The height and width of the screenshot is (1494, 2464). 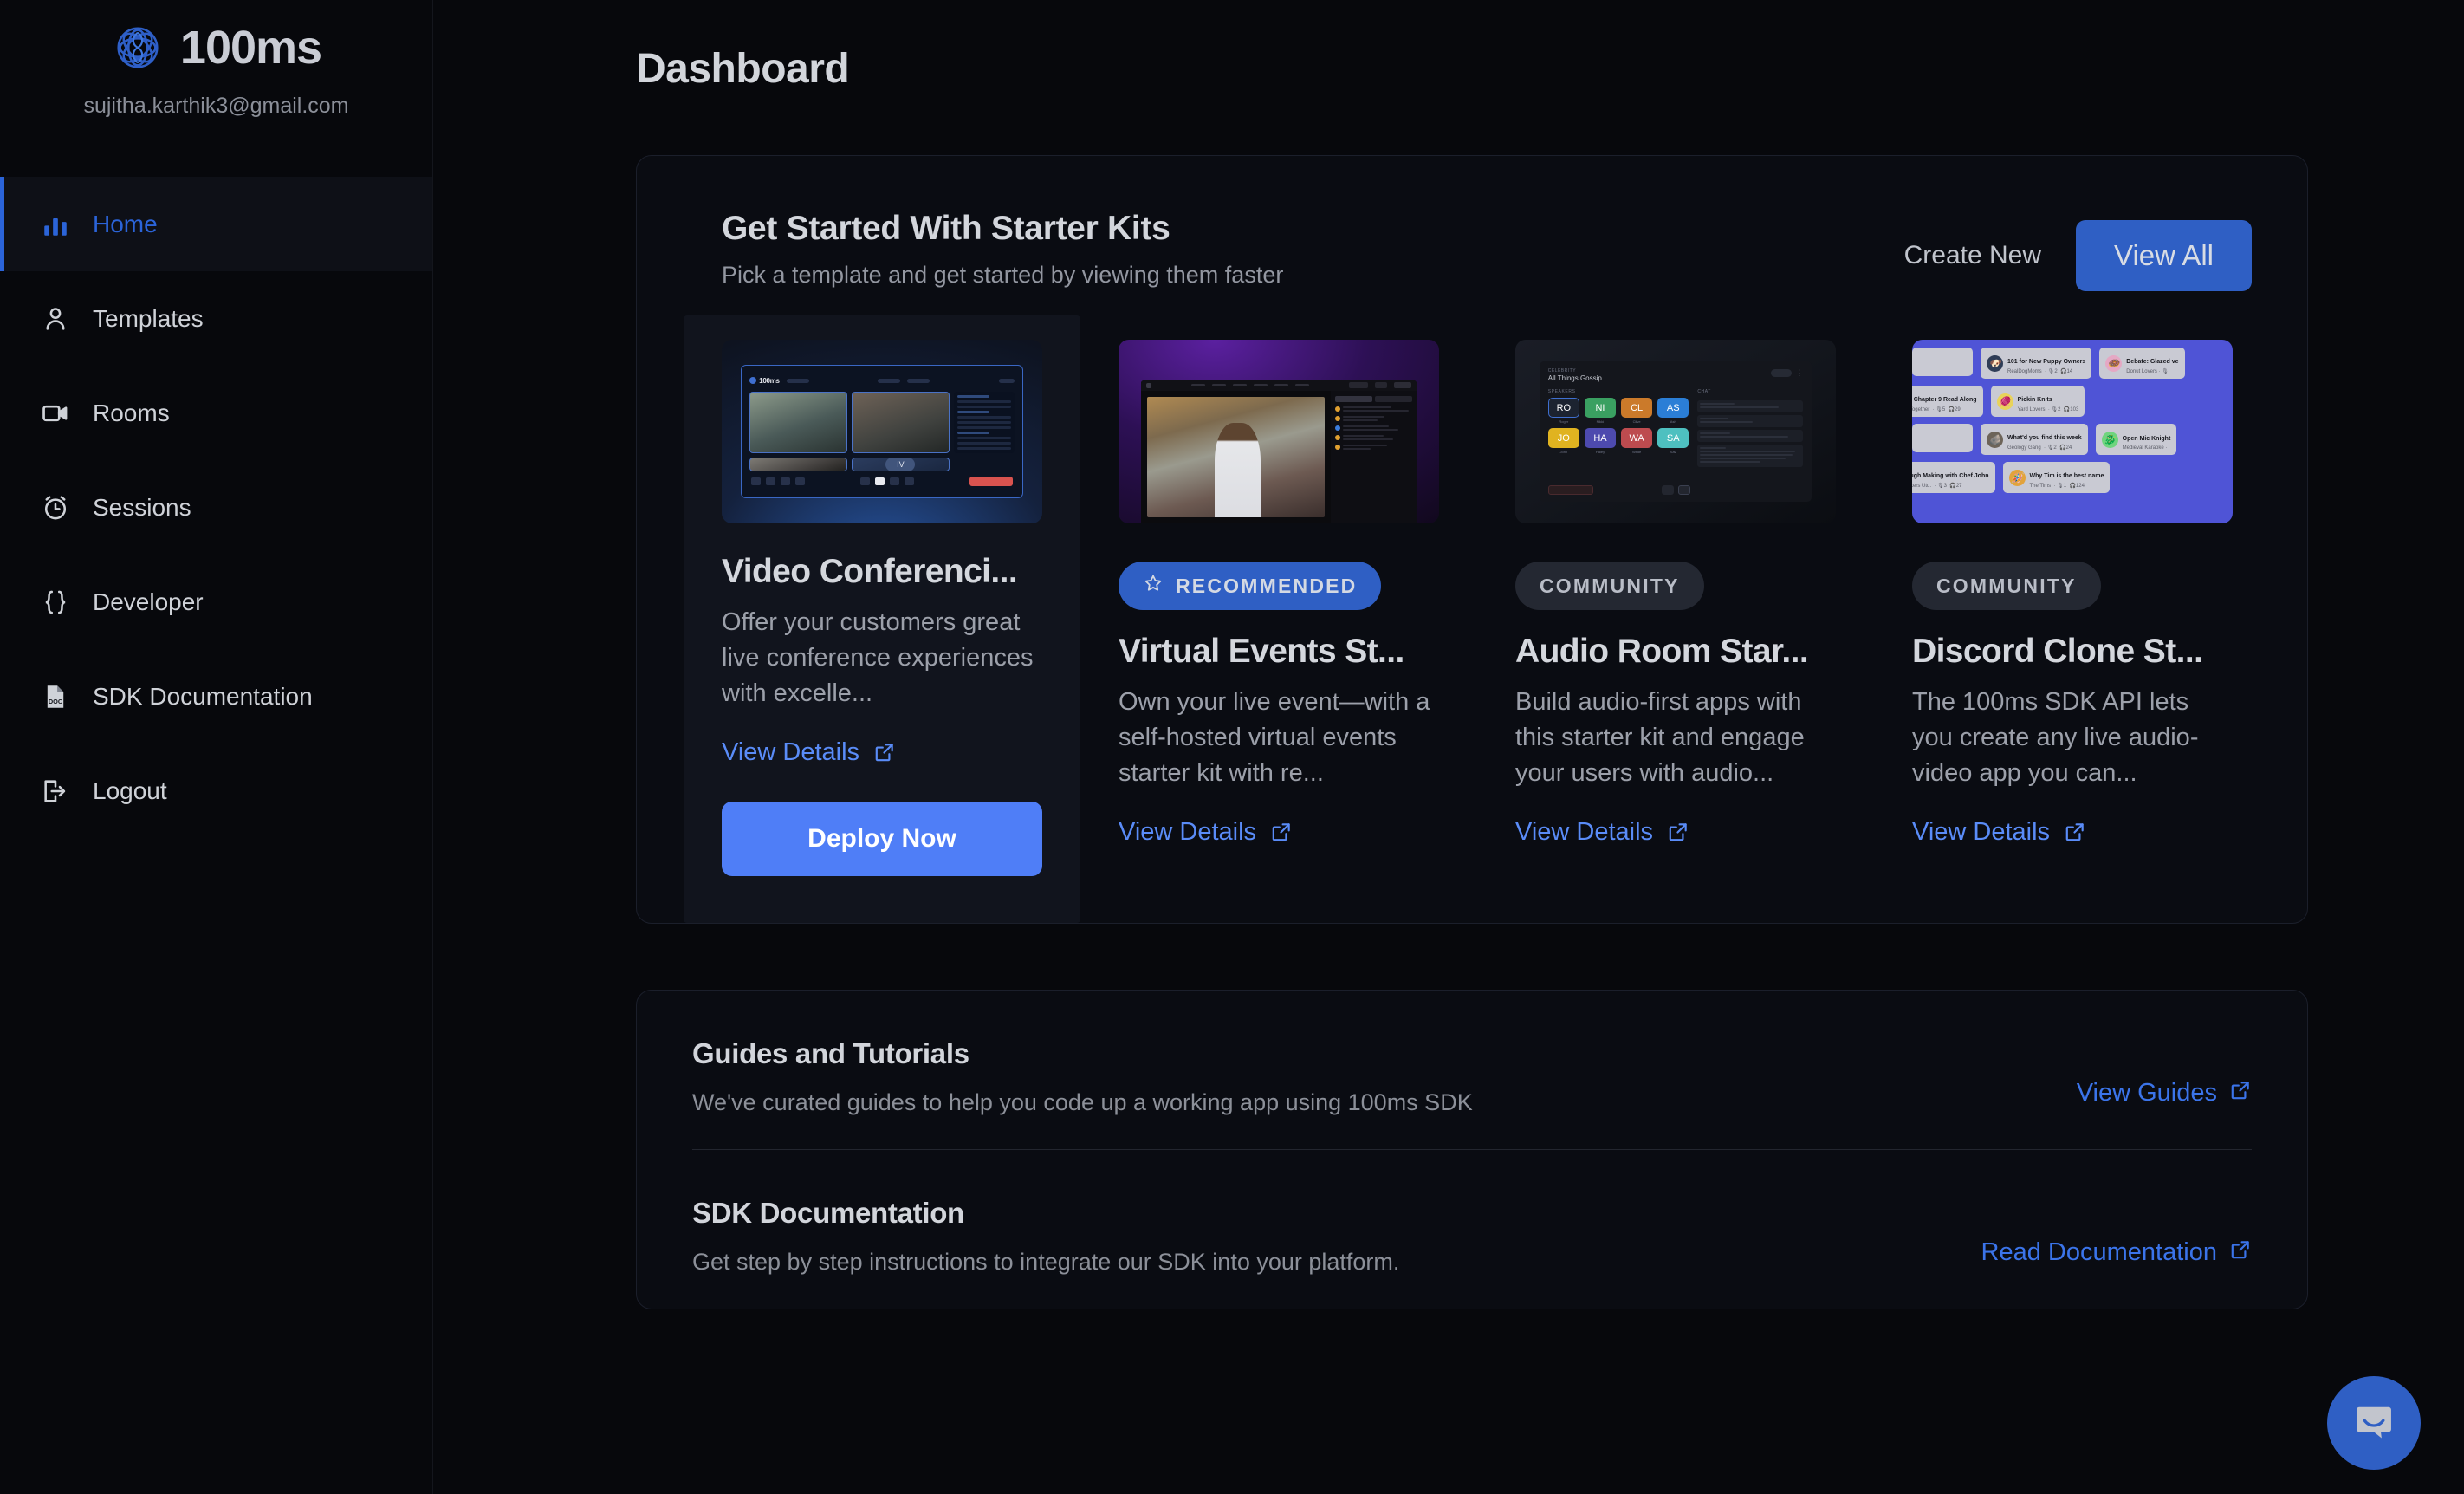 What do you see at coordinates (1673, 411) in the screenshot?
I see `speaker-tile: AS Ash` at bounding box center [1673, 411].